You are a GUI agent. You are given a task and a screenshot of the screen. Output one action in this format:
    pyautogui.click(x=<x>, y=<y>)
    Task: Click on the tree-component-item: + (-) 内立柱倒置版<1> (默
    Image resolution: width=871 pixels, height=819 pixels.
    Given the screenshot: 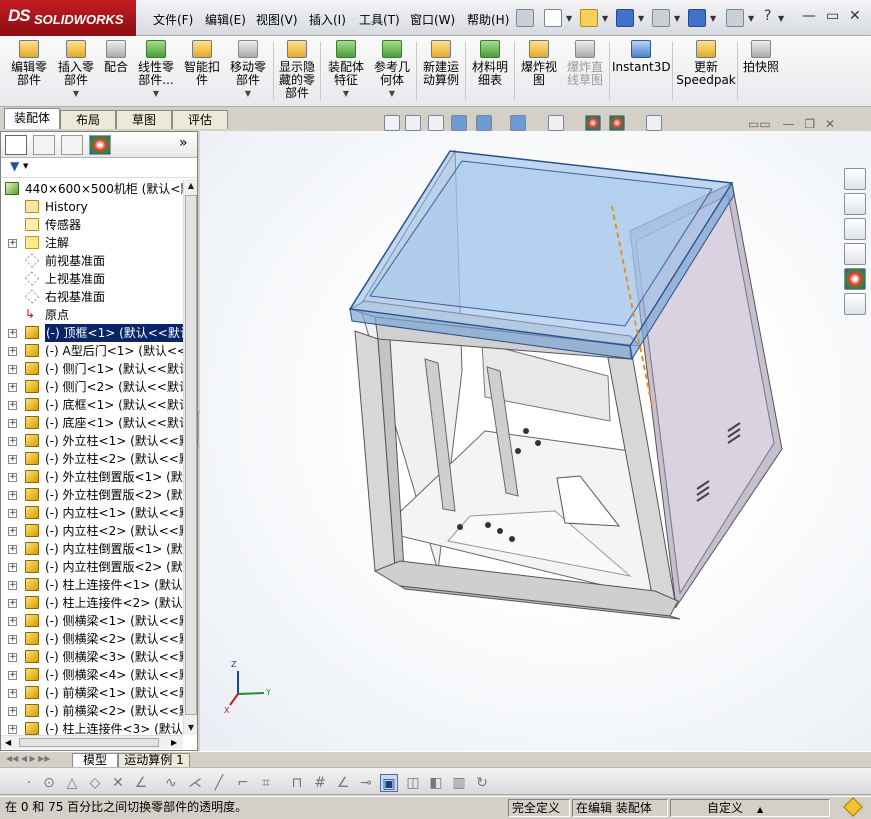 What is the action you would take?
    pyautogui.click(x=92, y=549)
    